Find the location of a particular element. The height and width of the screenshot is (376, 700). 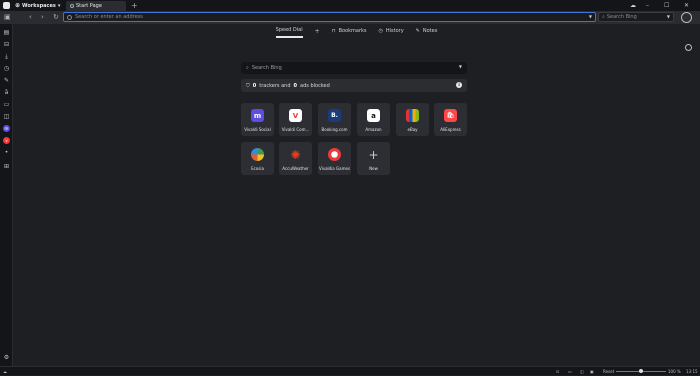

tile-label: New is located at coordinates (373, 168).